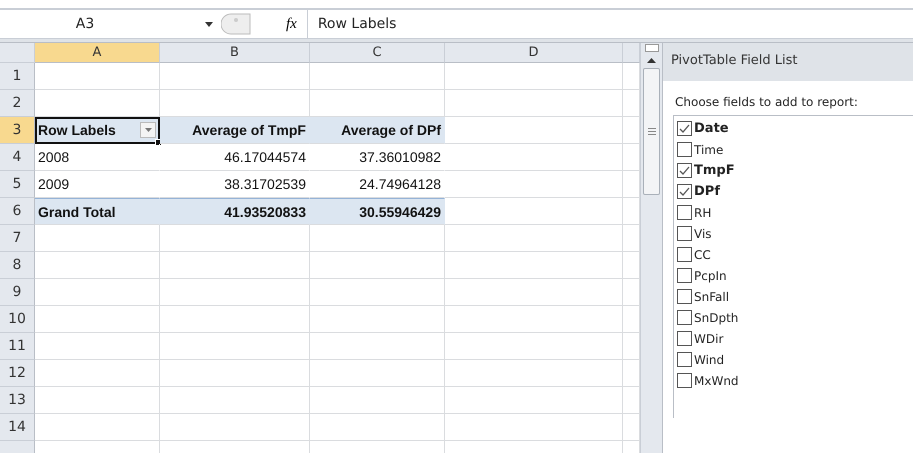  What do you see at coordinates (651, 48) in the screenshot?
I see `split-handle` at bounding box center [651, 48].